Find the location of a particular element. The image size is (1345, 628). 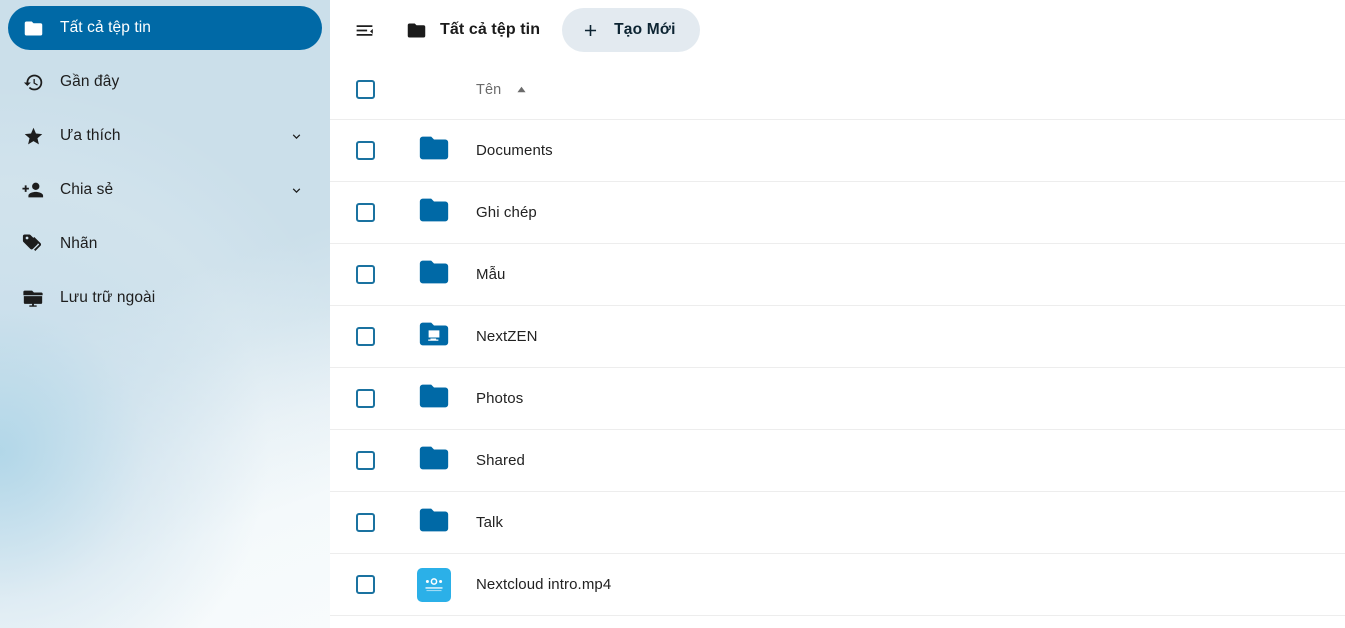

table-header-row: Tên is located at coordinates (837, 90).